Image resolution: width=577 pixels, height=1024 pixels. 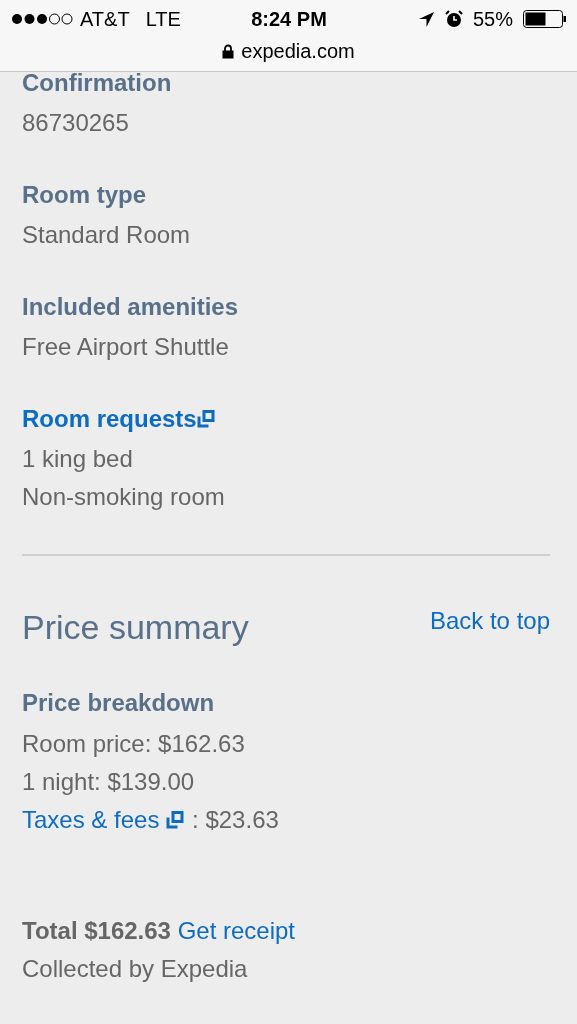 I want to click on field-value: 86730265, so click(x=75, y=122).